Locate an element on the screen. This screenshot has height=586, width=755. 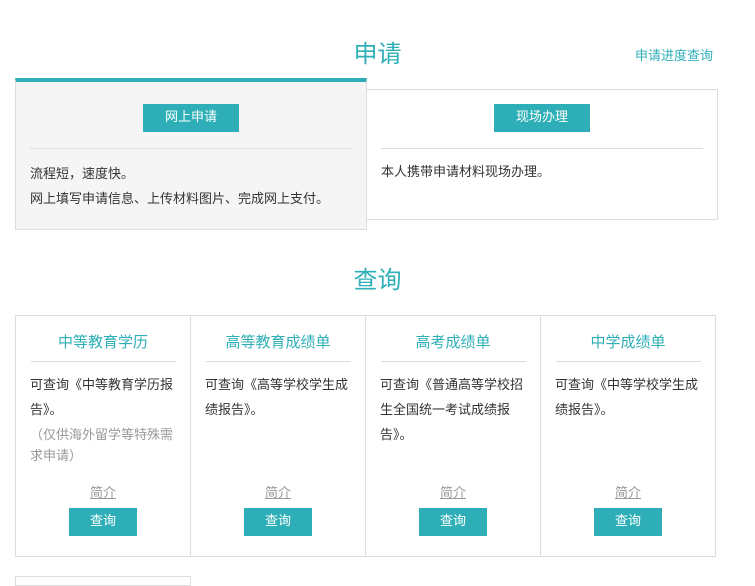
application-progress-link: 申请进度查询 is located at coordinates (674, 54).